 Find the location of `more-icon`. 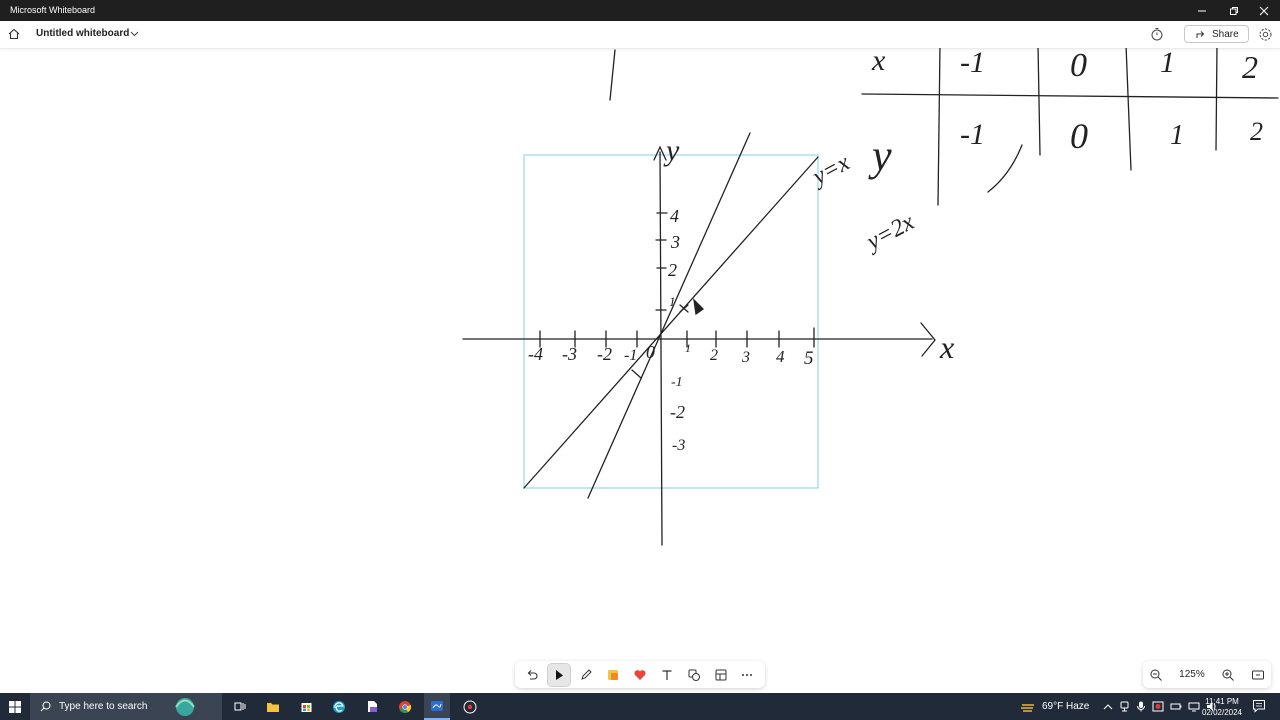

more-icon is located at coordinates (747, 674).